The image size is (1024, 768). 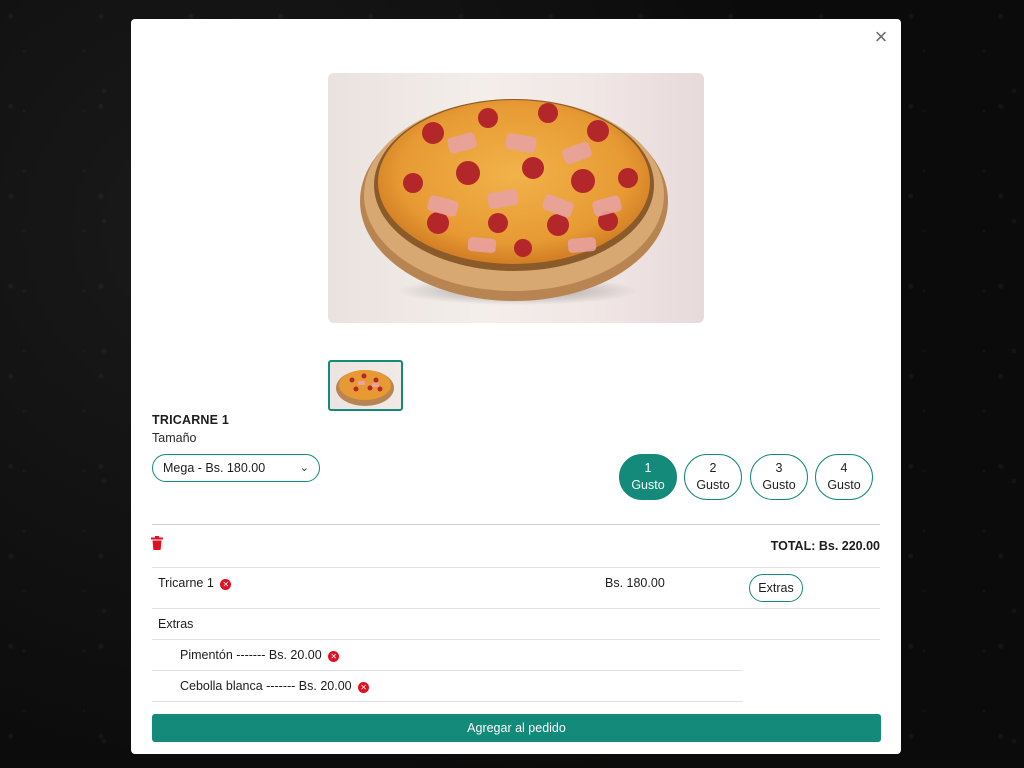 What do you see at coordinates (713, 468) in the screenshot?
I see `gusto-number: 2` at bounding box center [713, 468].